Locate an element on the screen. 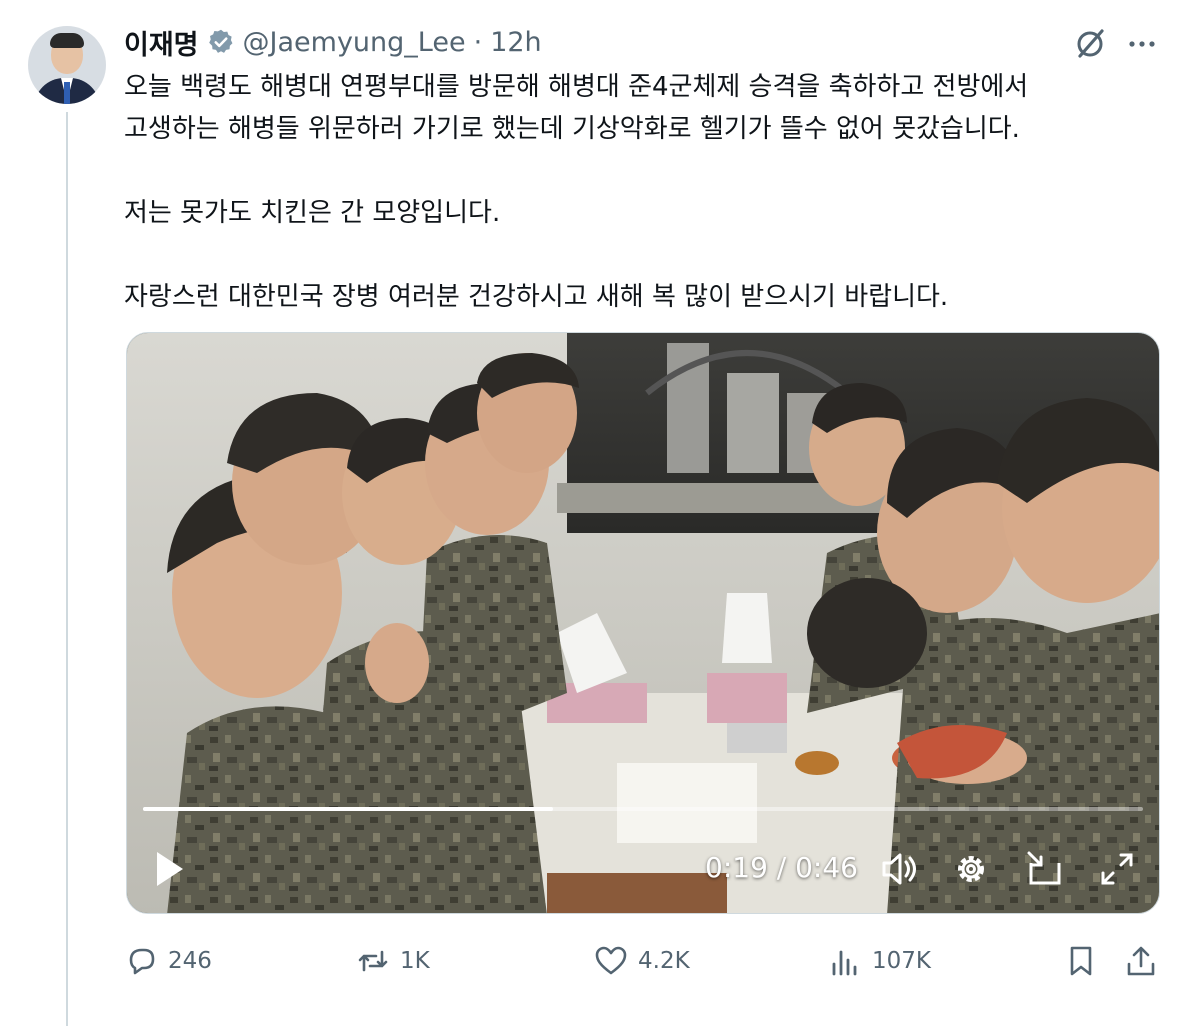  reply-button: 246 is located at coordinates (168, 961).